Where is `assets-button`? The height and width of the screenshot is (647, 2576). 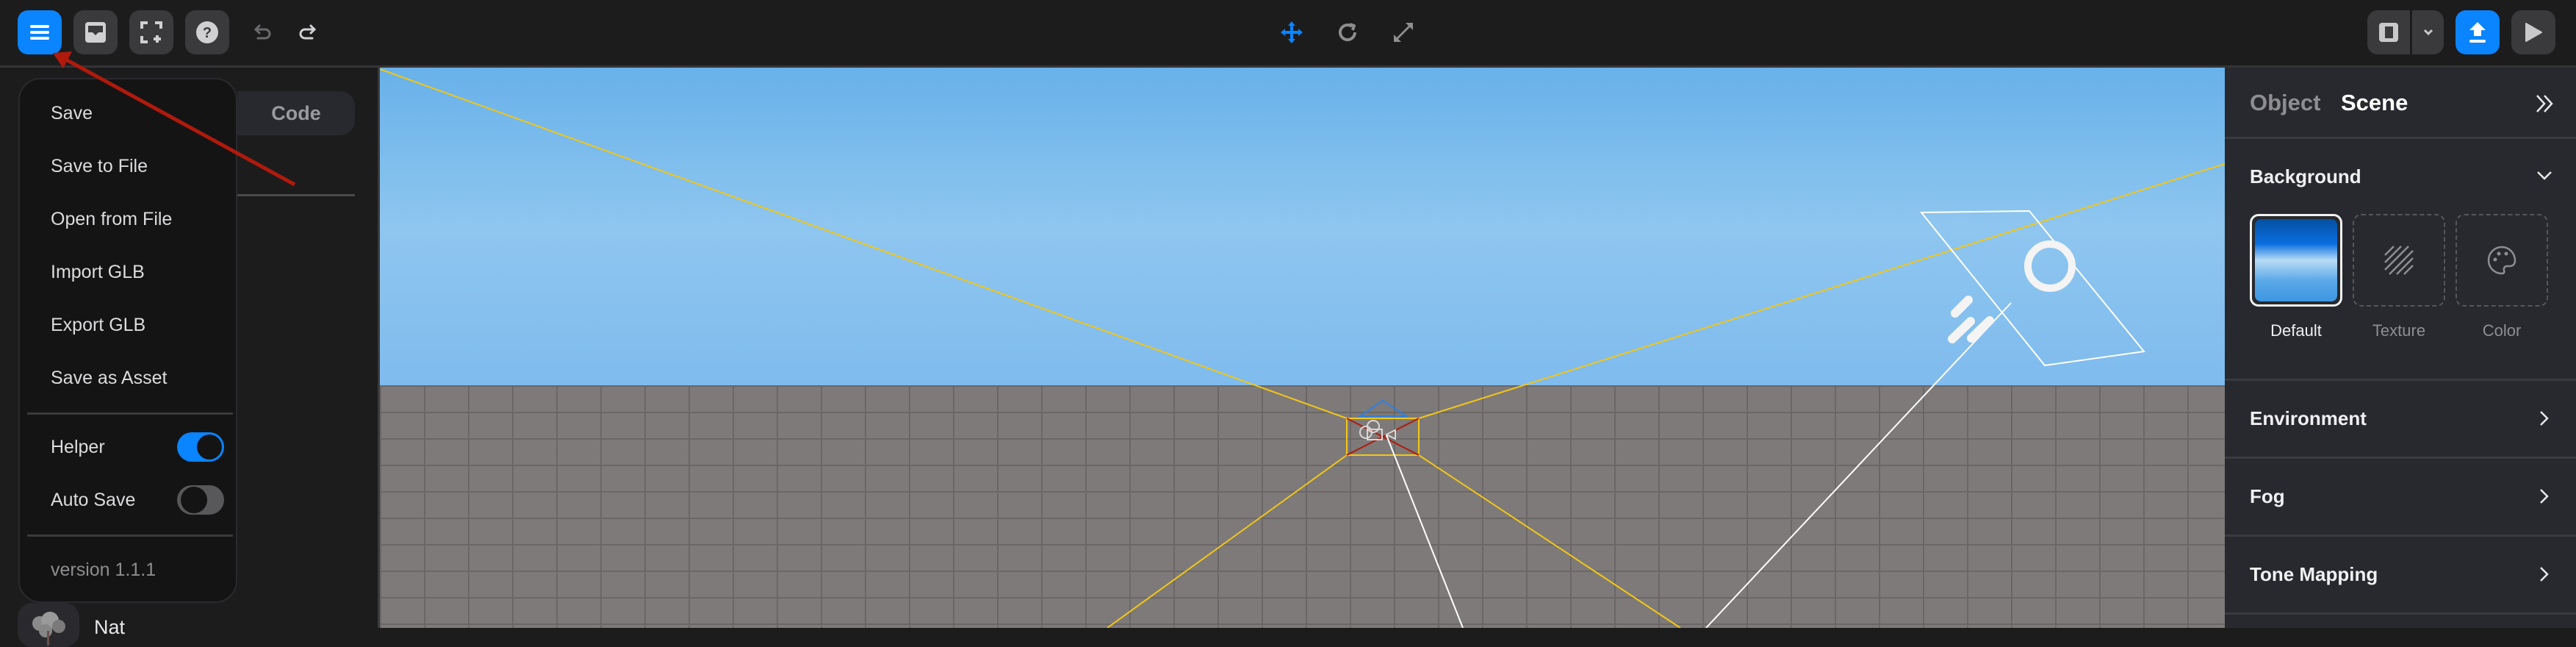 assets-button is located at coordinates (95, 32).